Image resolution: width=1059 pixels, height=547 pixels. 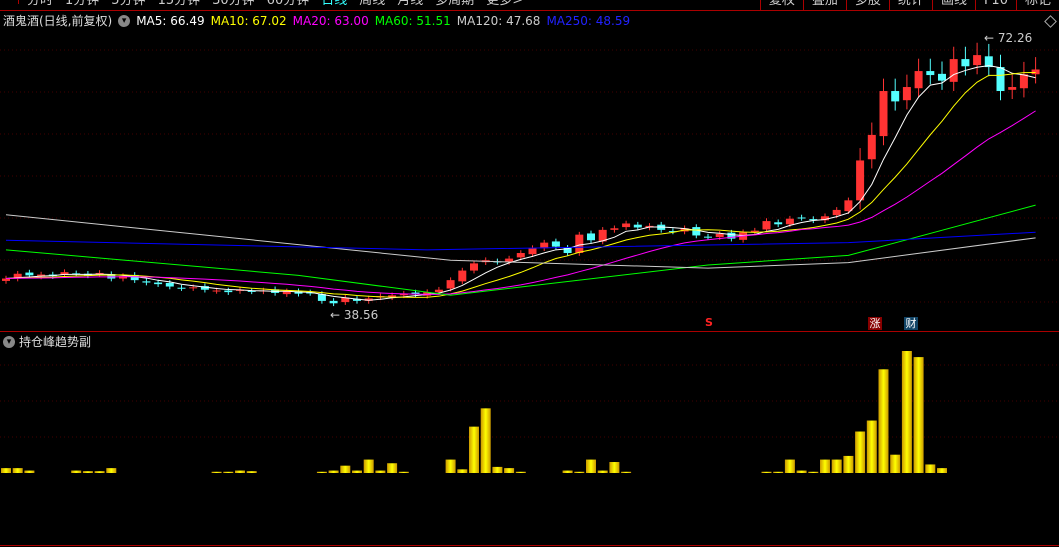 I want to click on zhang-marker: 涨, so click(x=875, y=323).